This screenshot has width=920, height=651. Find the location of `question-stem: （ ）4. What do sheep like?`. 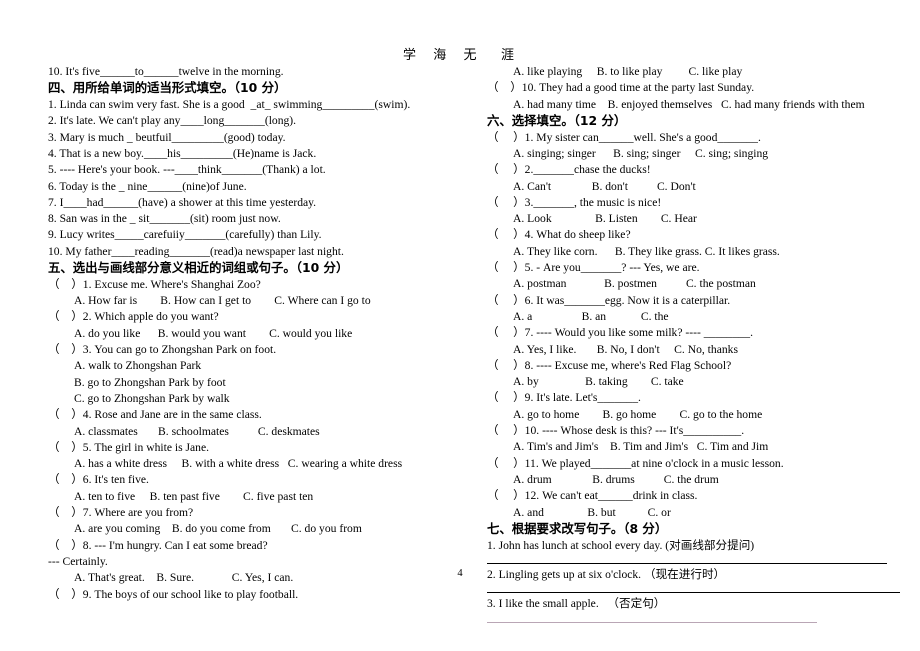

question-stem: （ ）4. What do sheep like? is located at coordinates (559, 235).